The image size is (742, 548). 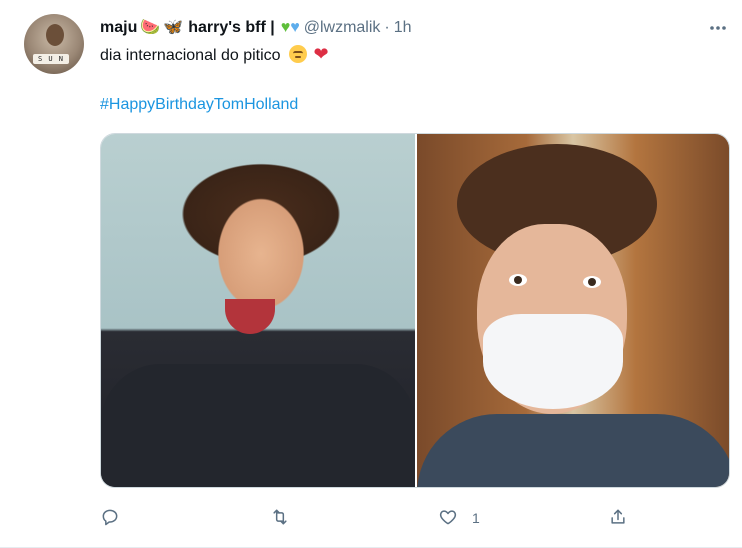 What do you see at coordinates (118, 28) in the screenshot?
I see `display-name: maju` at bounding box center [118, 28].